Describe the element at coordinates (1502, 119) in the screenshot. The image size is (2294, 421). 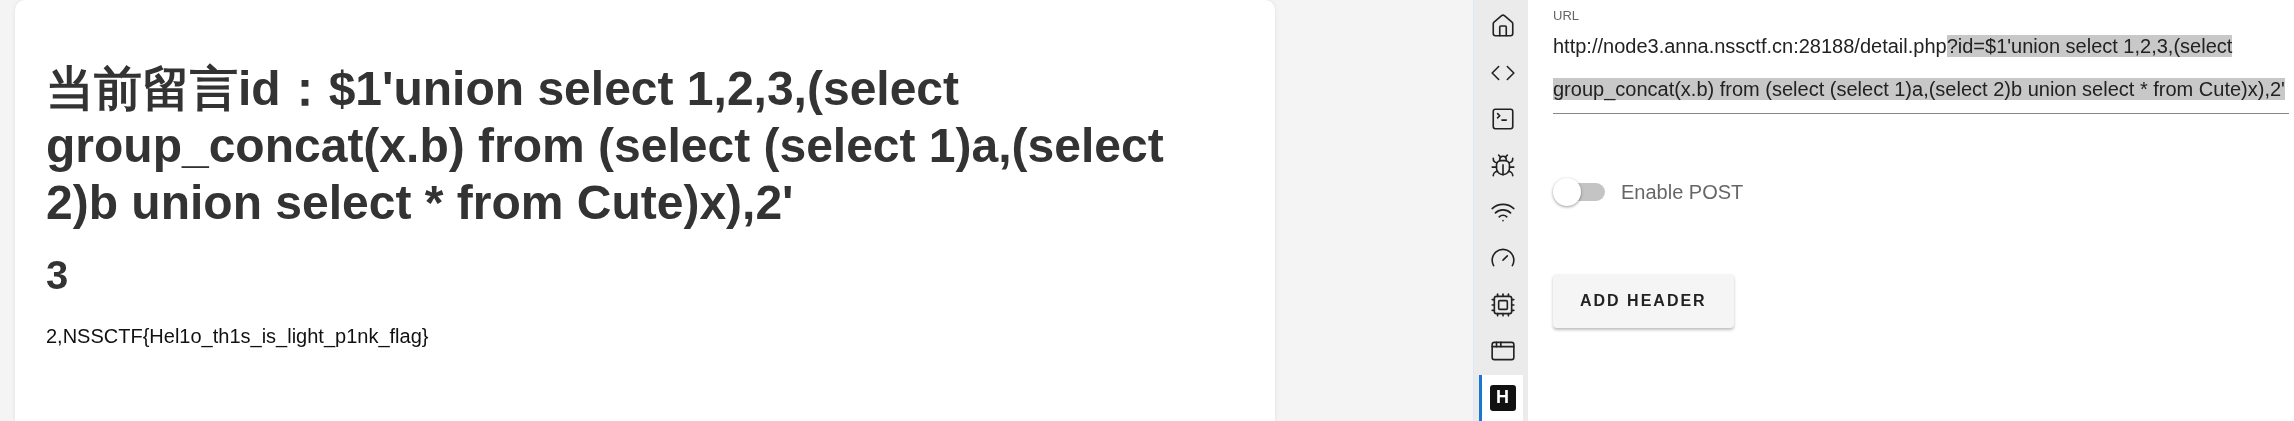
I see `terminal-icon` at that location.